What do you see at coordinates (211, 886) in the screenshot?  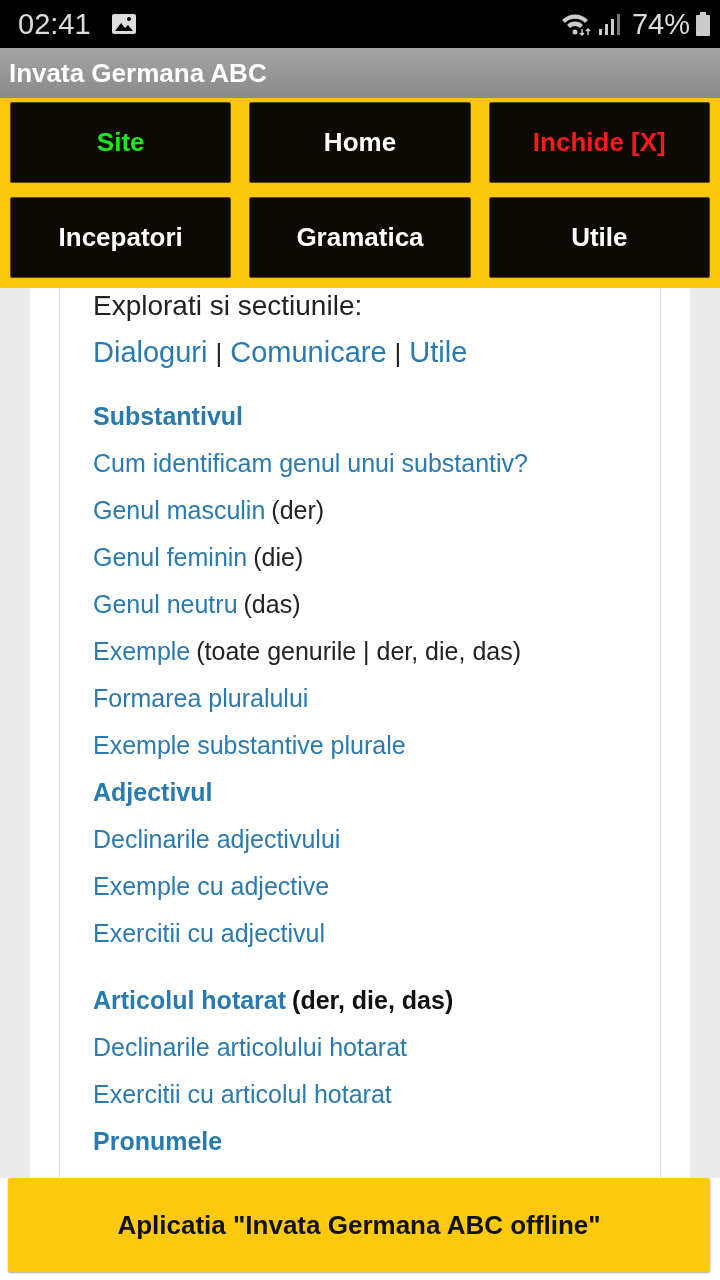 I see `topic-link: Exemple cu adjective` at bounding box center [211, 886].